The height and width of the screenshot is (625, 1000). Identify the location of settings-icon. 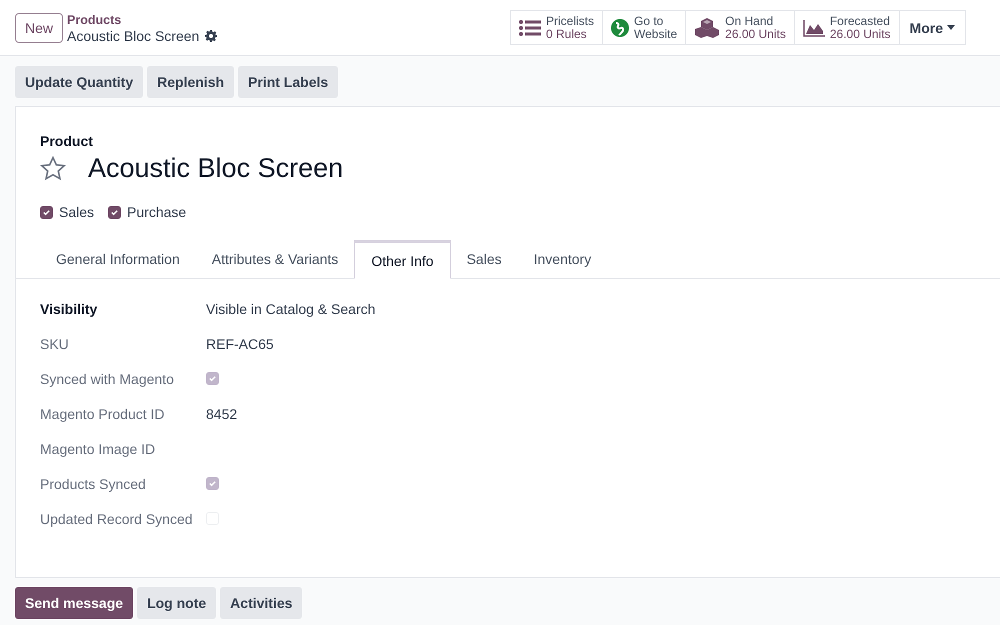
(211, 36).